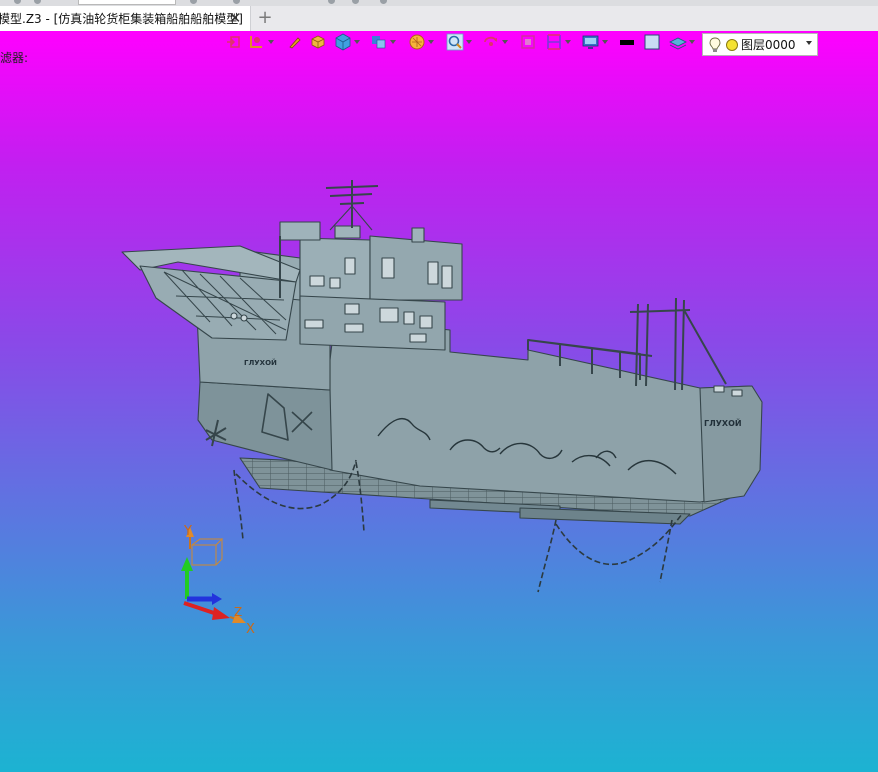 This screenshot has height=772, width=878. What do you see at coordinates (235, 18) in the screenshot?
I see `tab-close-icon: ✕` at bounding box center [235, 18].